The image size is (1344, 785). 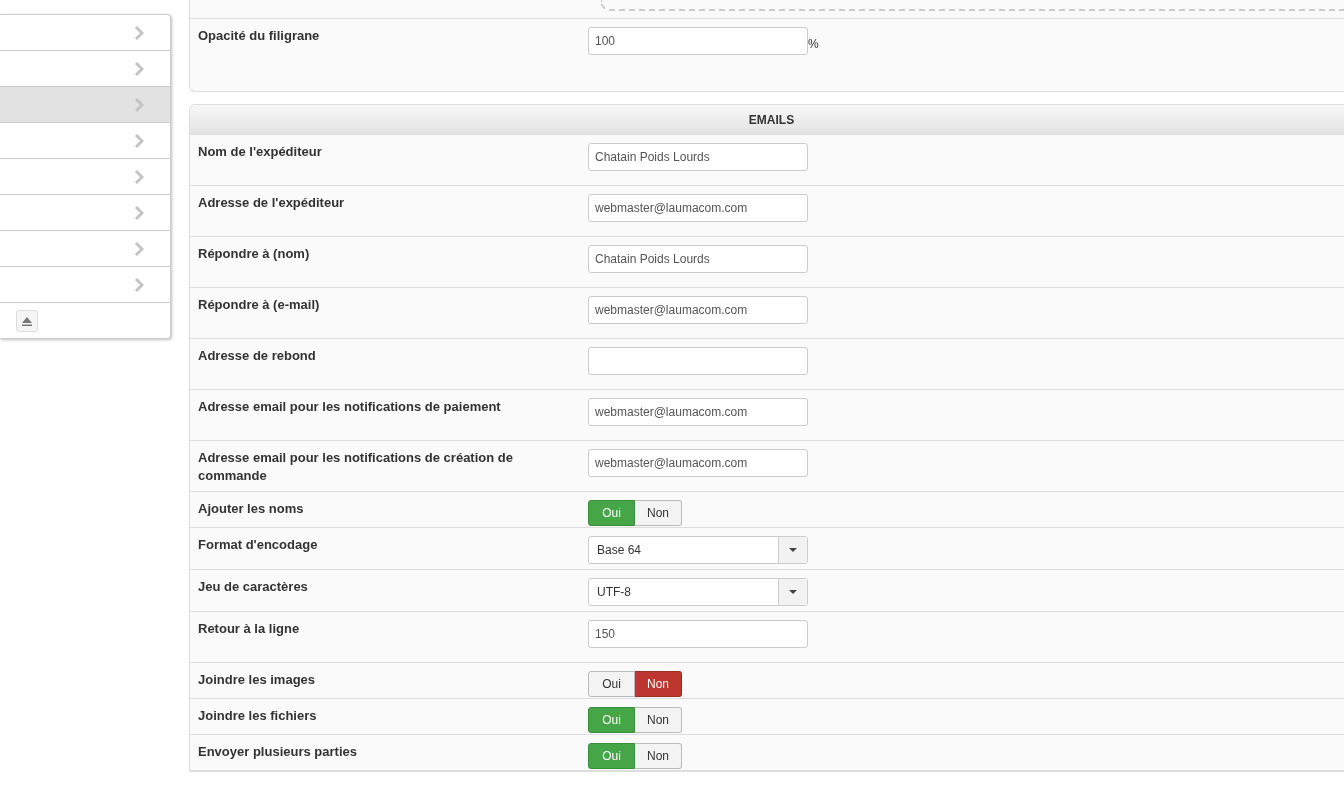 What do you see at coordinates (767, 120) in the screenshot?
I see `panel-title: EMAILS` at bounding box center [767, 120].